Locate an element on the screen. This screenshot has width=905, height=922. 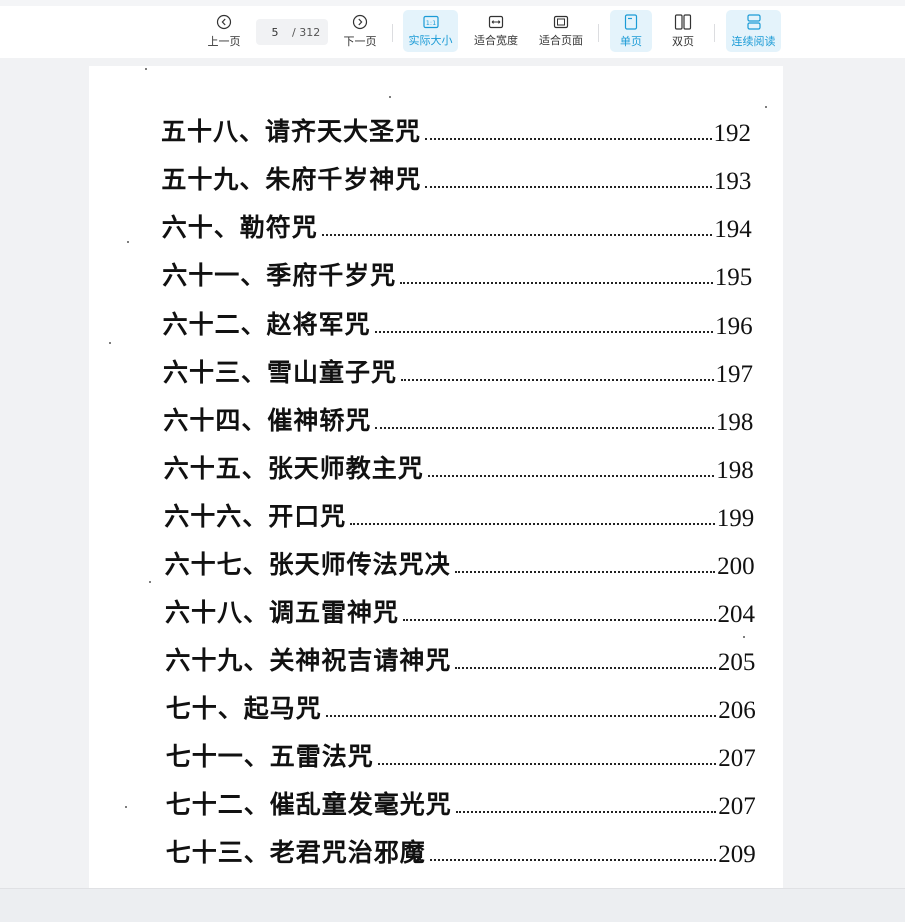
page-number-box: / 312 is located at coordinates (292, 32).